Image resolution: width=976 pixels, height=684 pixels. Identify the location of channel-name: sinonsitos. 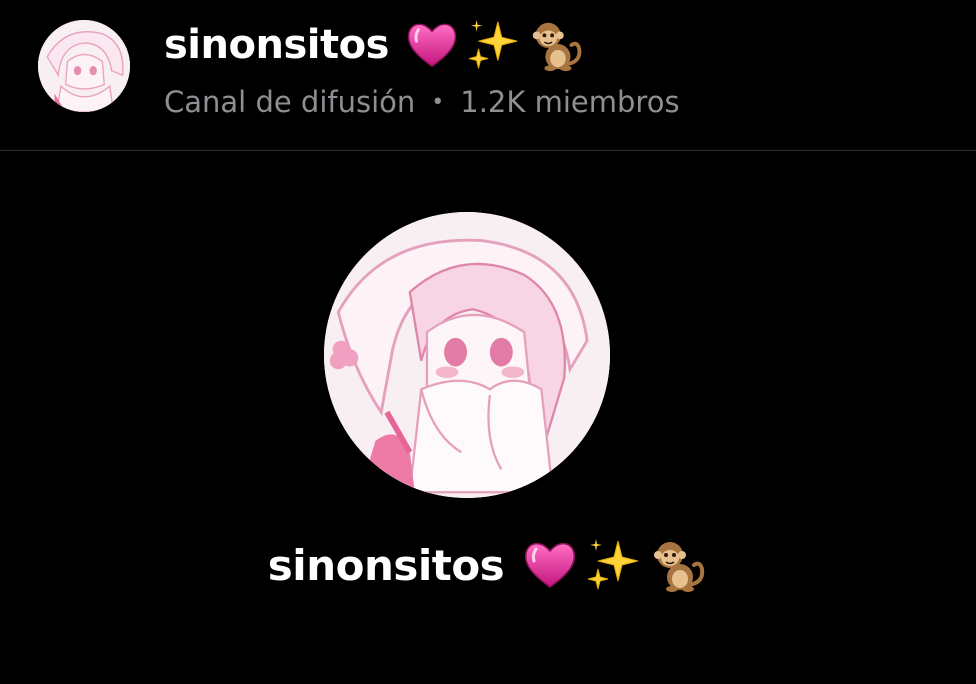
(276, 45).